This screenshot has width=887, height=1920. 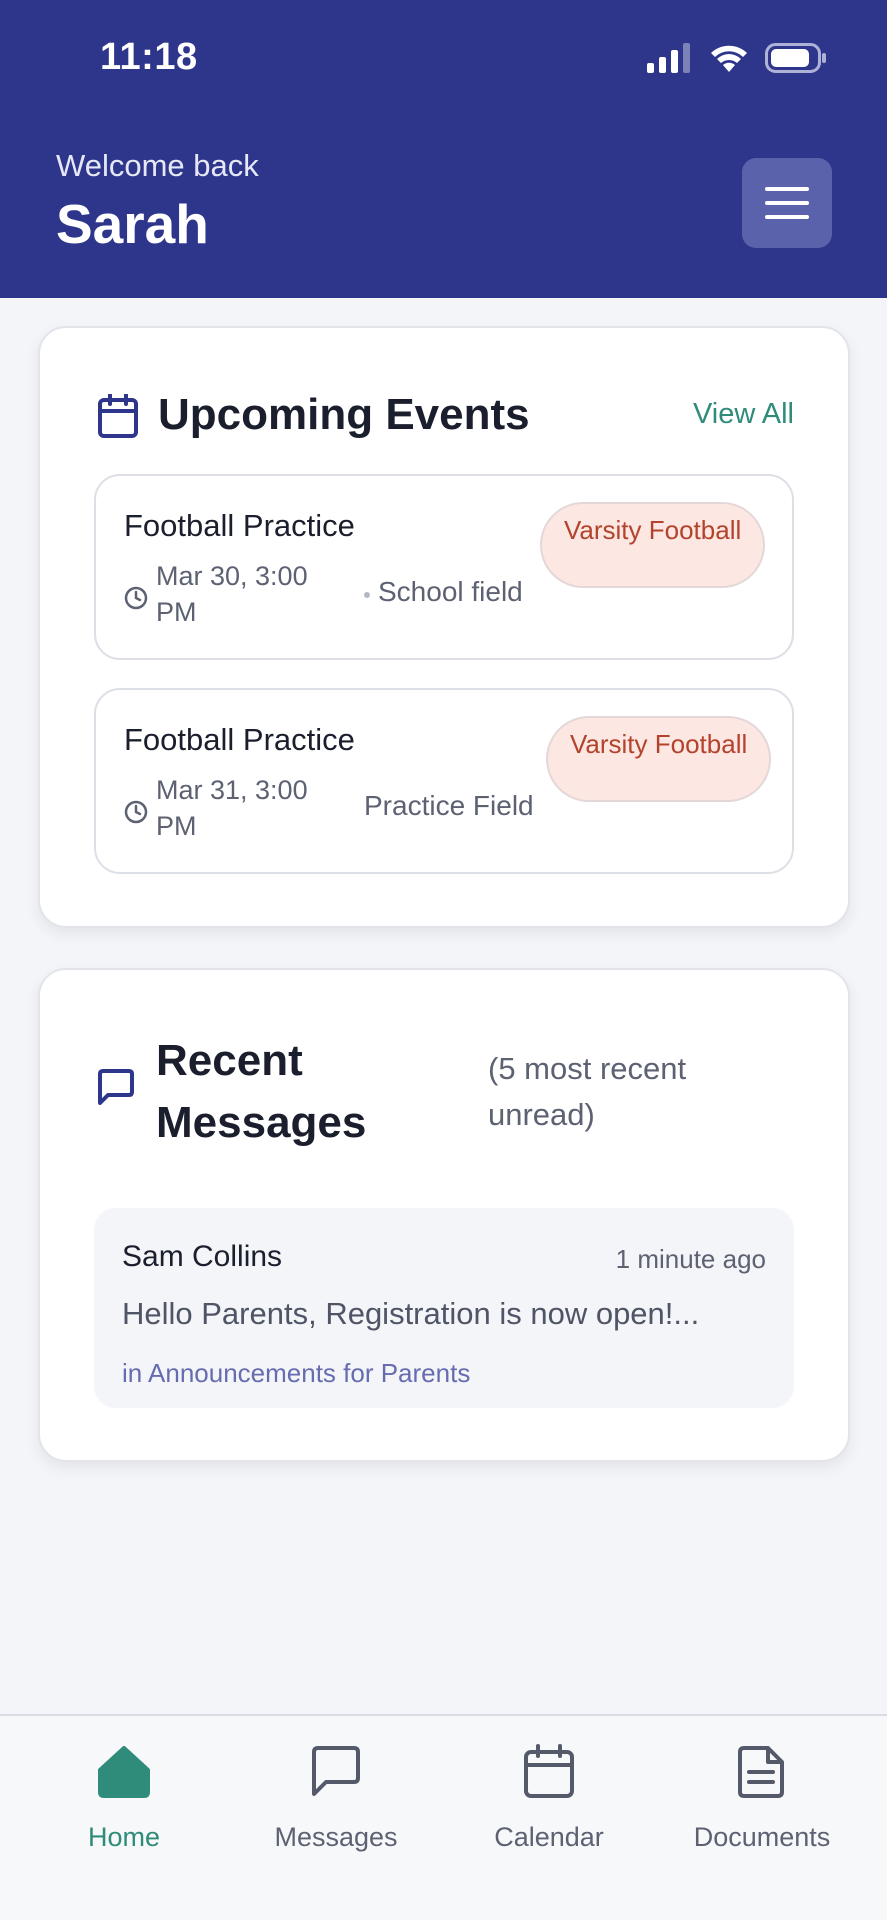 What do you see at coordinates (232, 594) in the screenshot?
I see `event-date: Mar 30, 3:00 PM` at bounding box center [232, 594].